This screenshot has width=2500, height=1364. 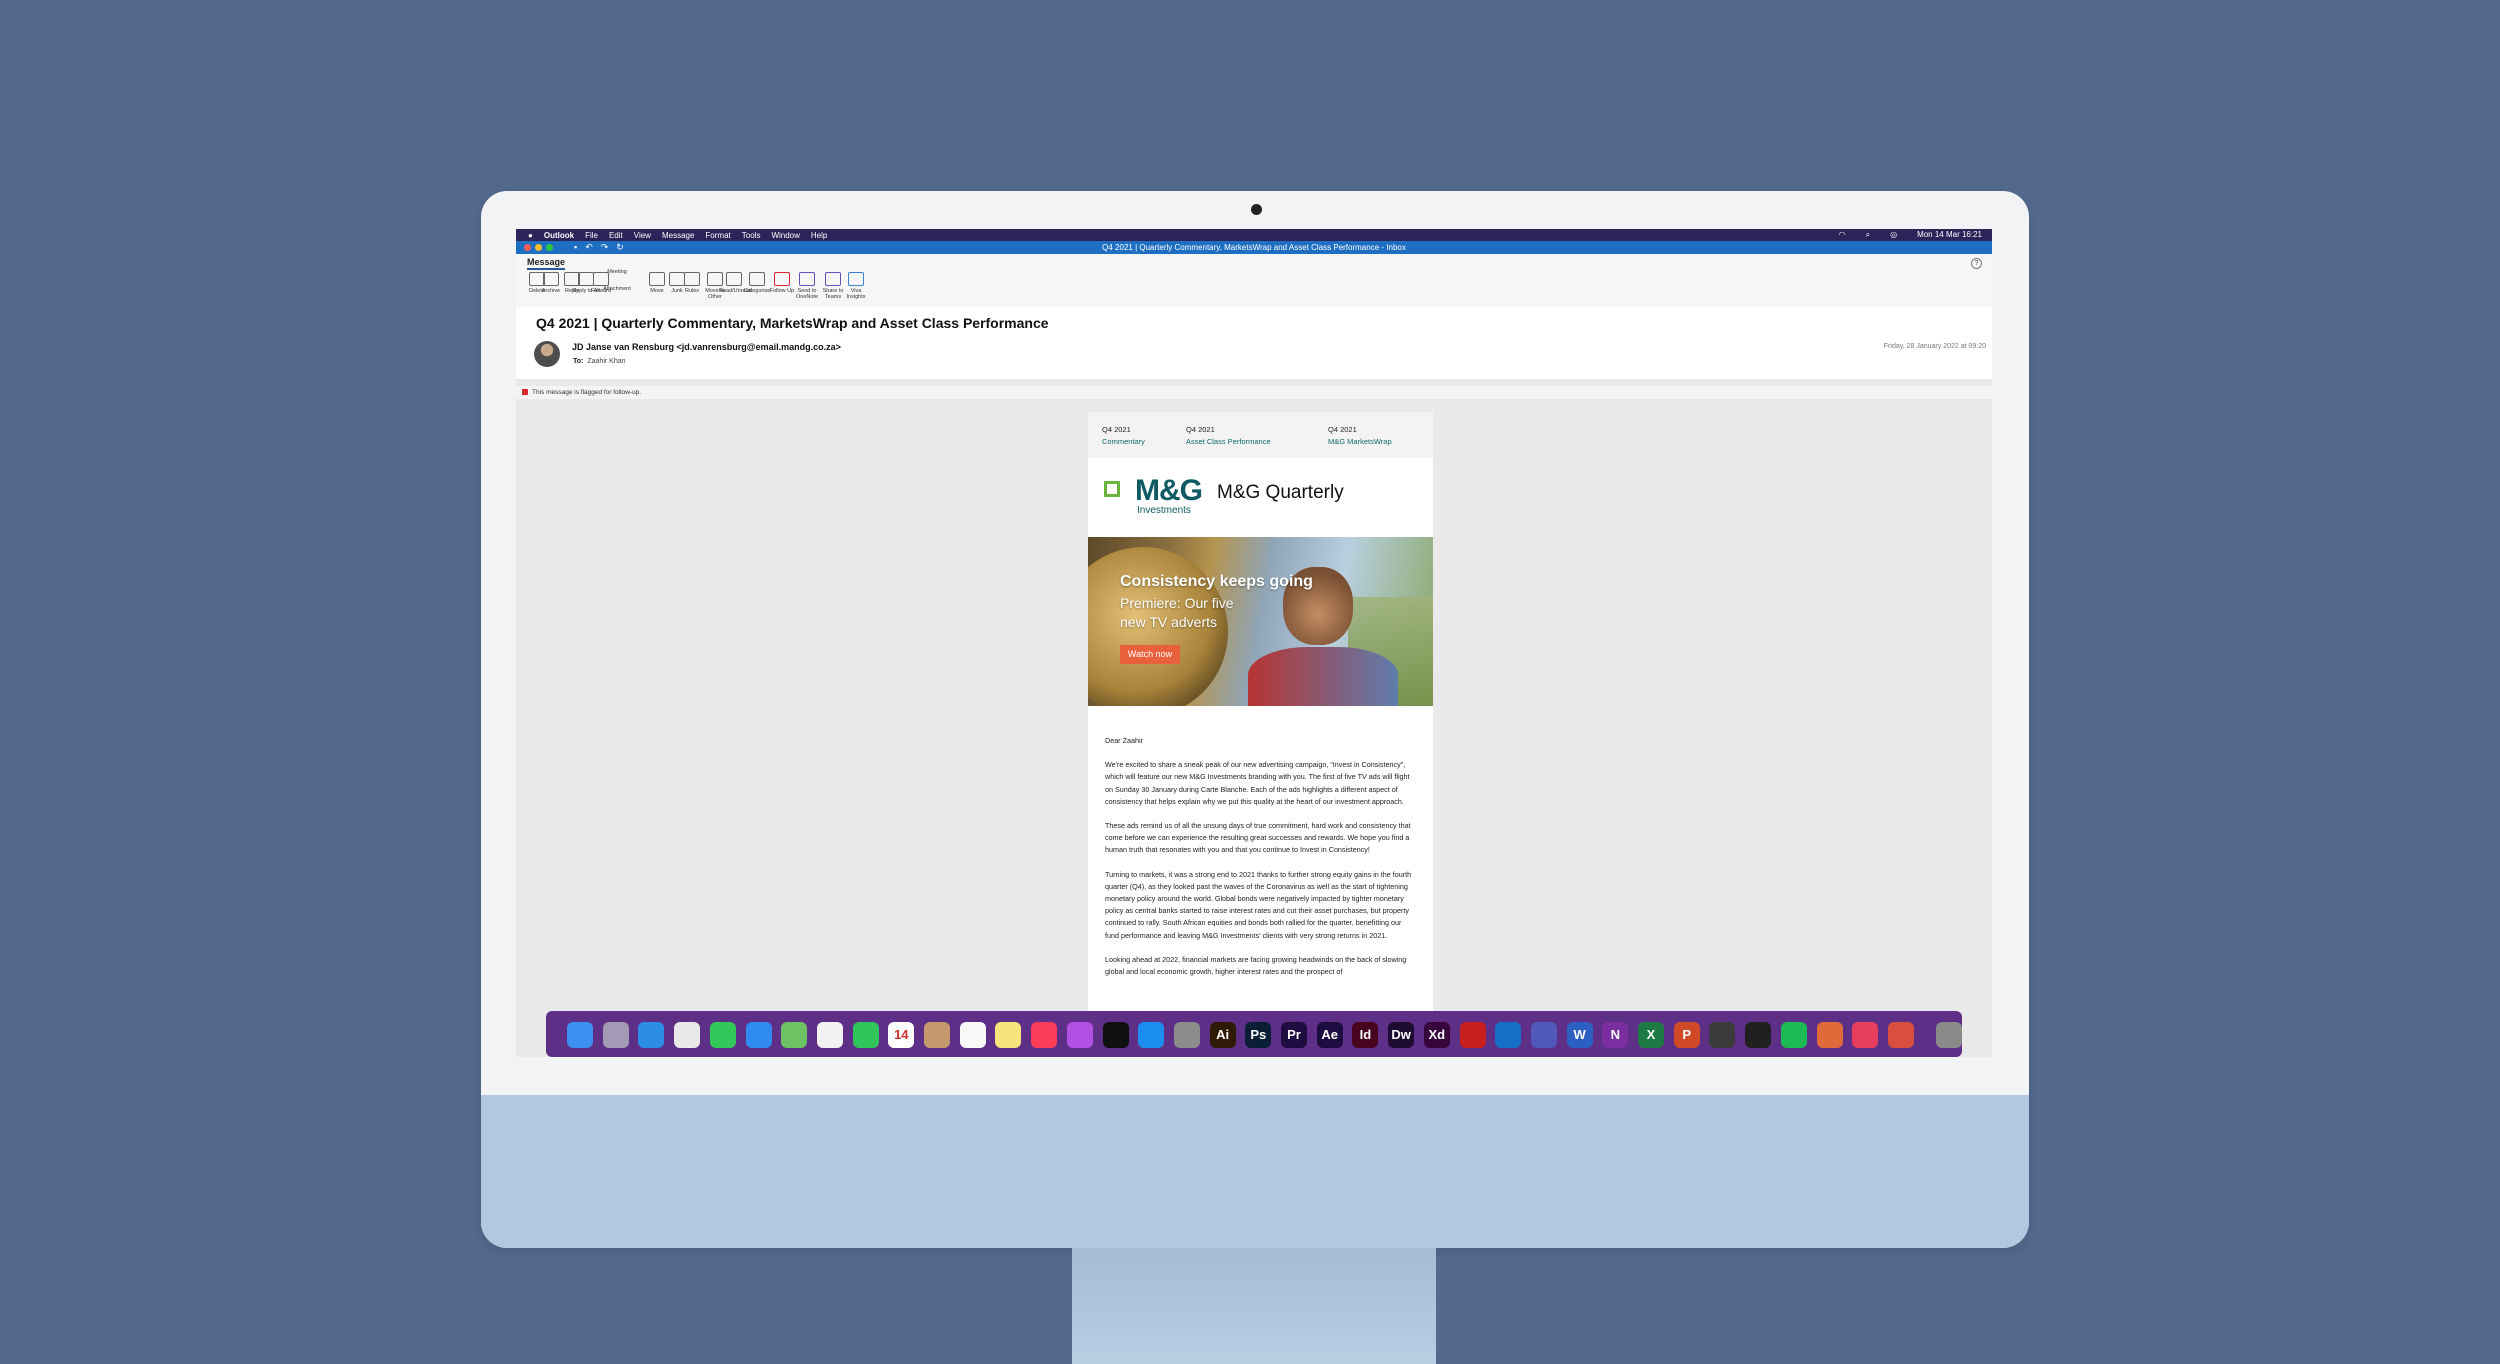 I want to click on nav-commentary: Q4 2021 Commentary, so click(x=1123, y=436).